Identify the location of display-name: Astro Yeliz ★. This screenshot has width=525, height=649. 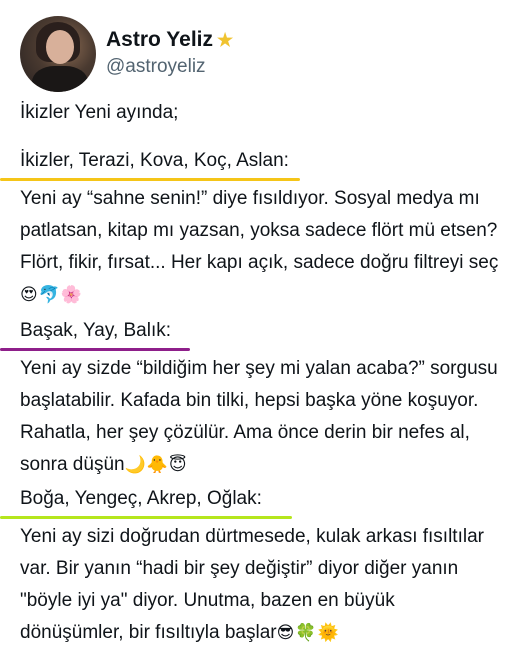
(169, 40).